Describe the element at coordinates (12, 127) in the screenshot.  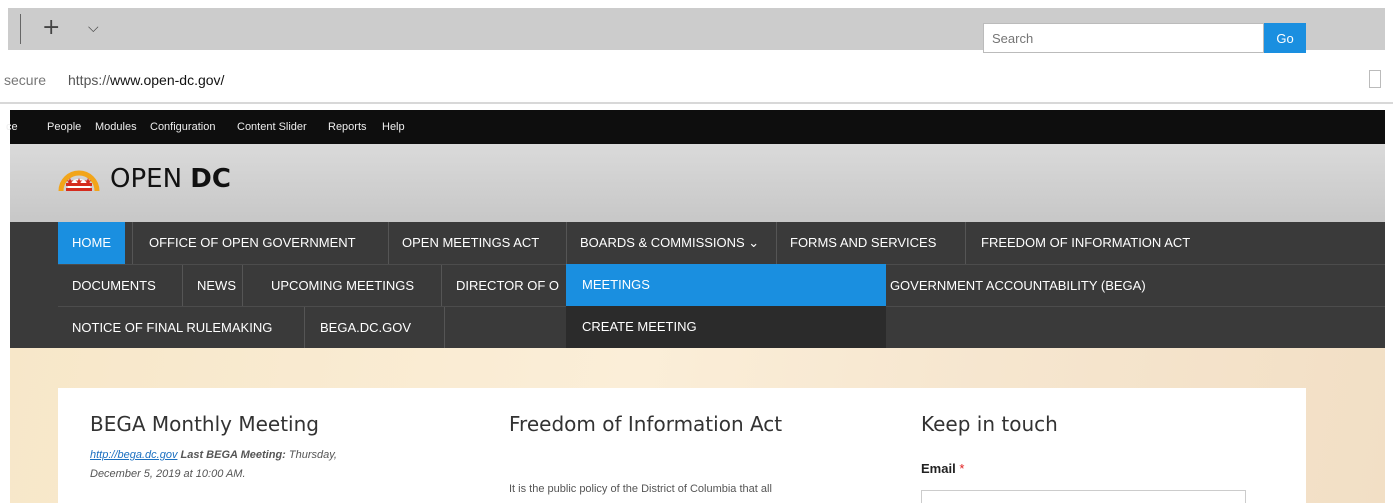
I see `admin-item-appearance: ce` at that location.